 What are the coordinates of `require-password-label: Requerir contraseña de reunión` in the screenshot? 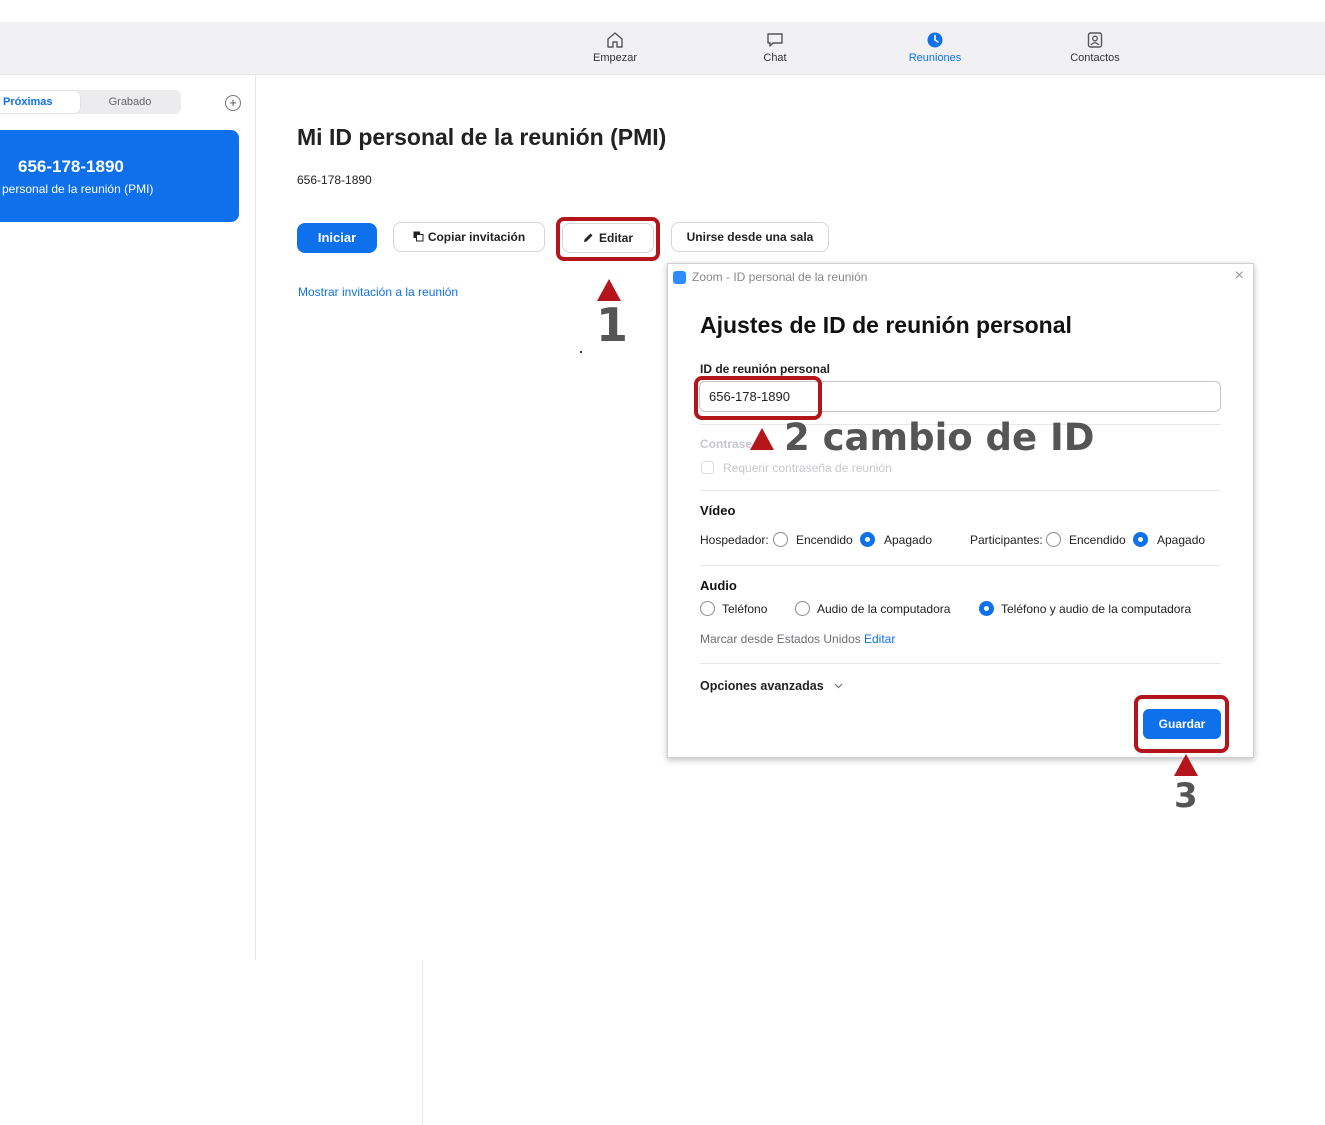 It's located at (807, 468).